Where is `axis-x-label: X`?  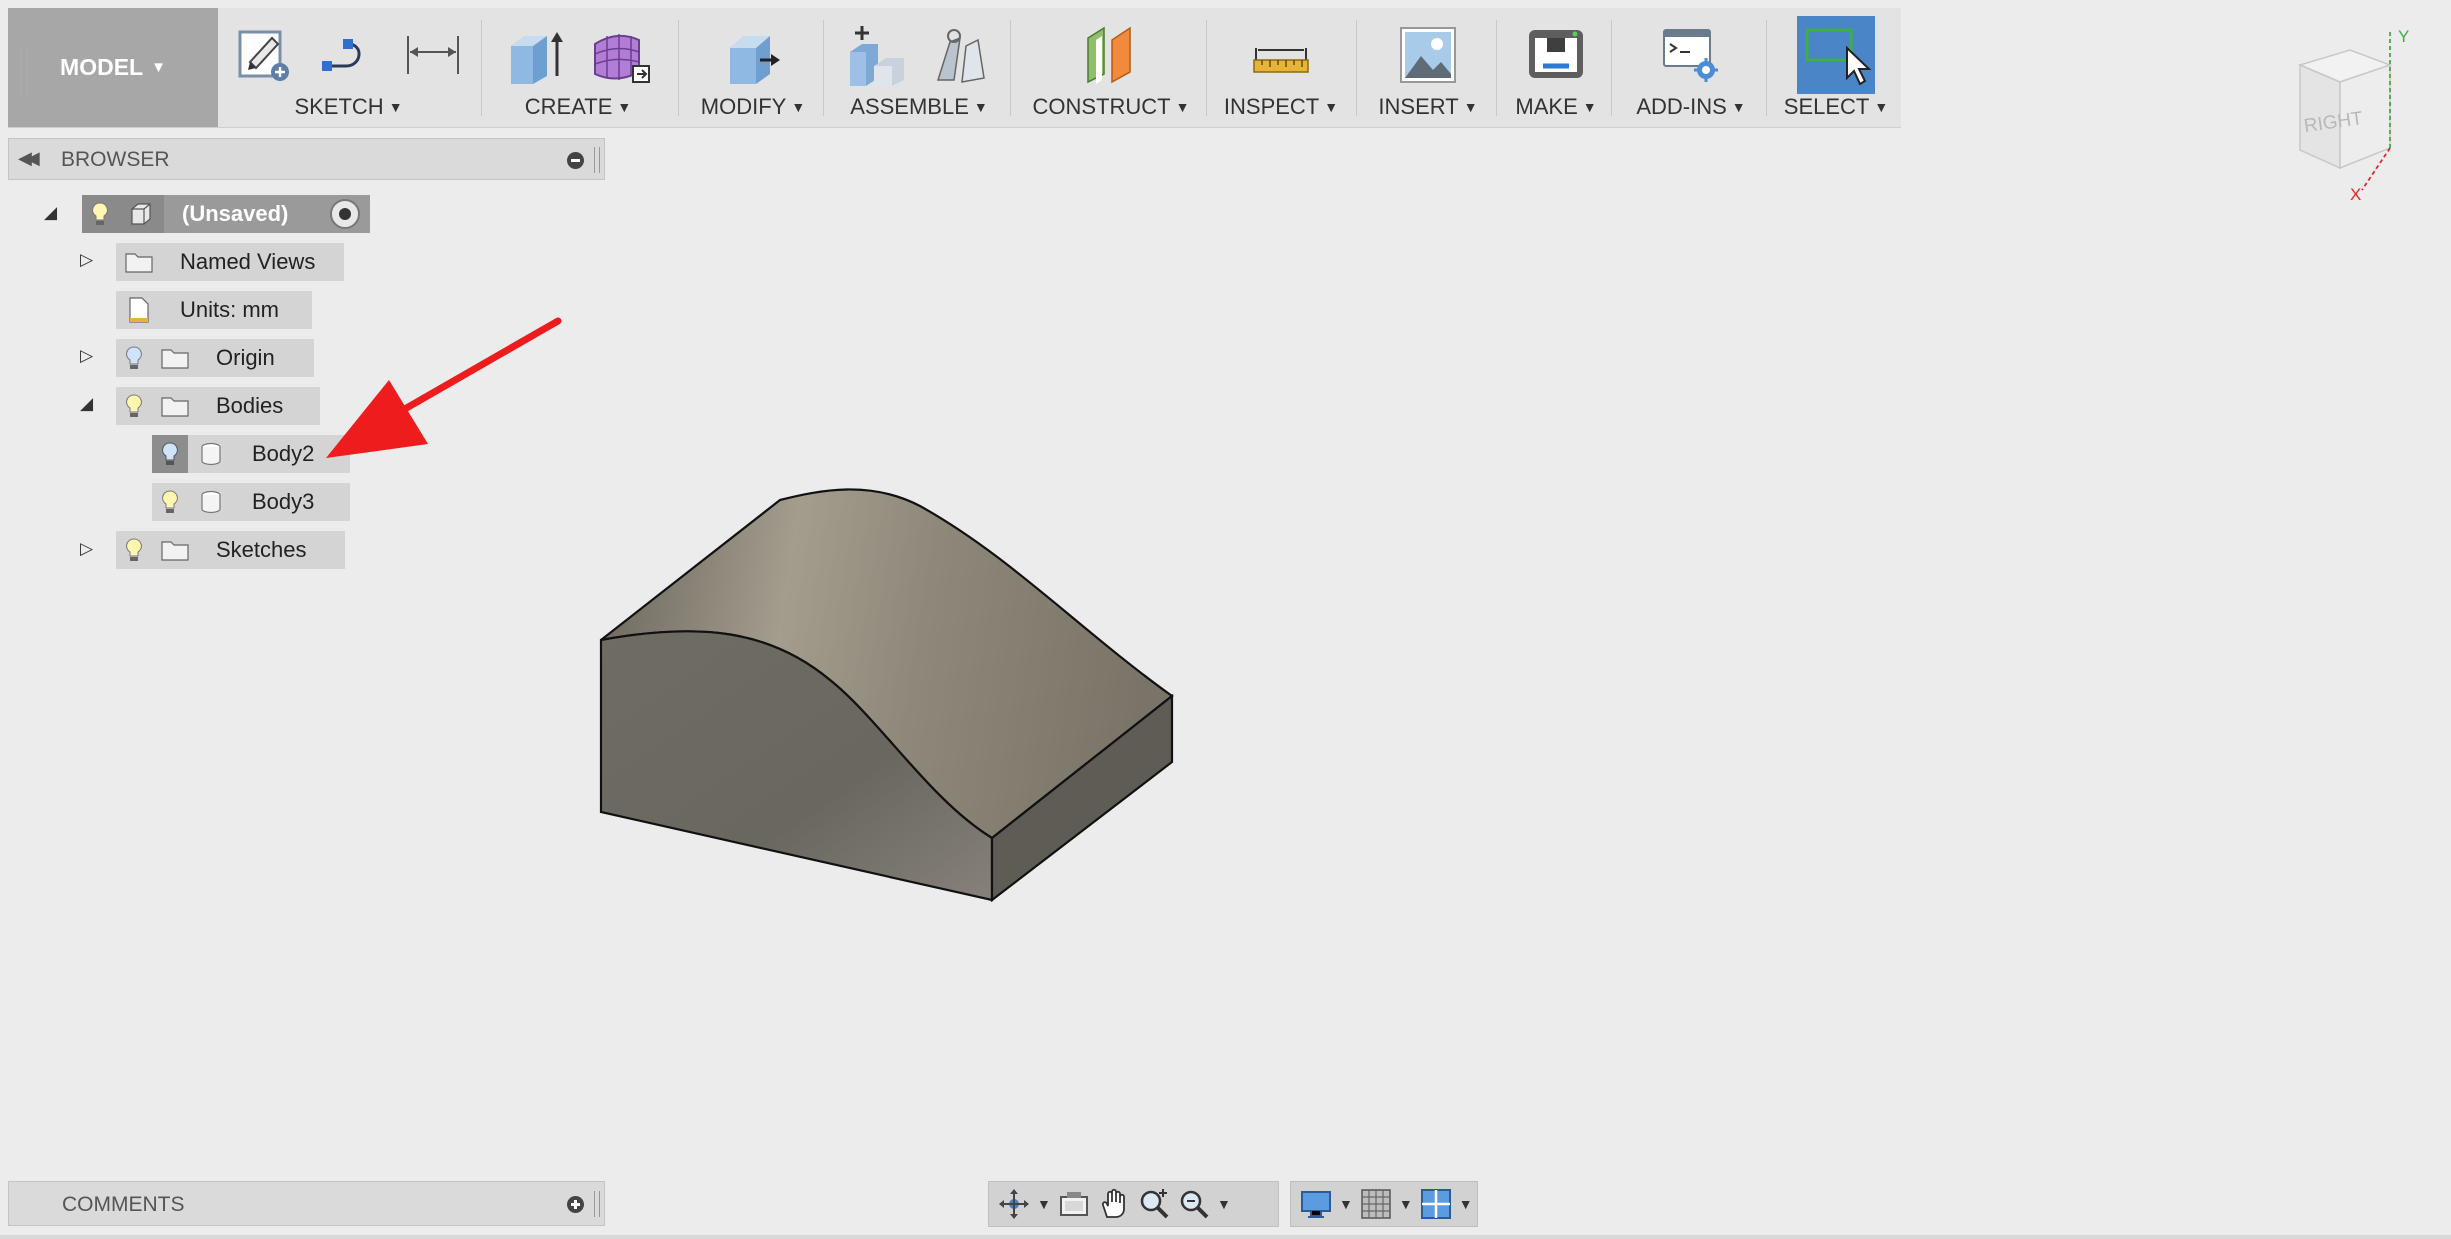 axis-x-label: X is located at coordinates (2355, 194).